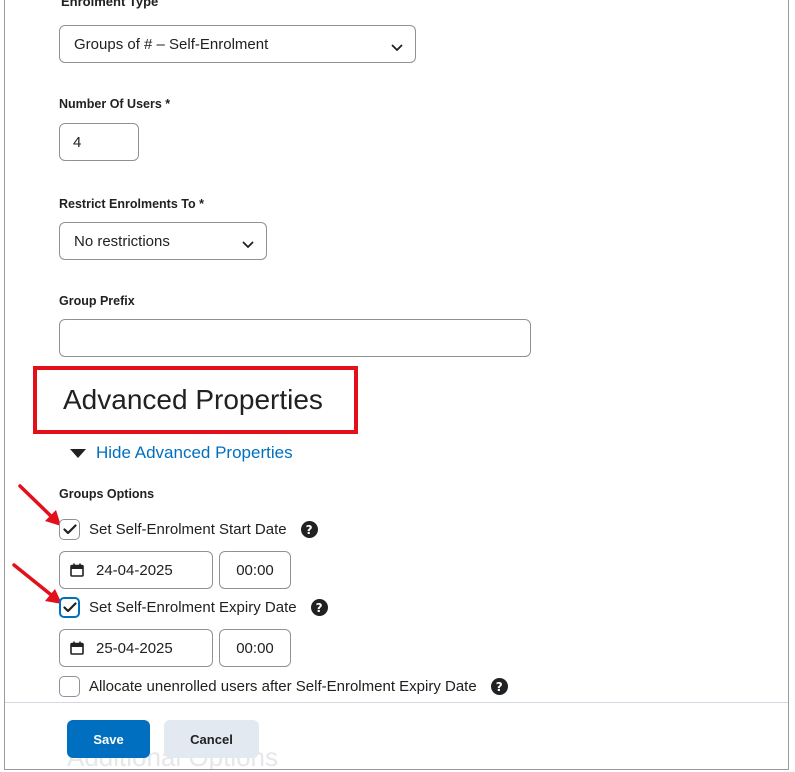 Image resolution: width=795 pixels, height=772 pixels. Describe the element at coordinates (78, 453) in the screenshot. I see `triangle-down-icon` at that location.